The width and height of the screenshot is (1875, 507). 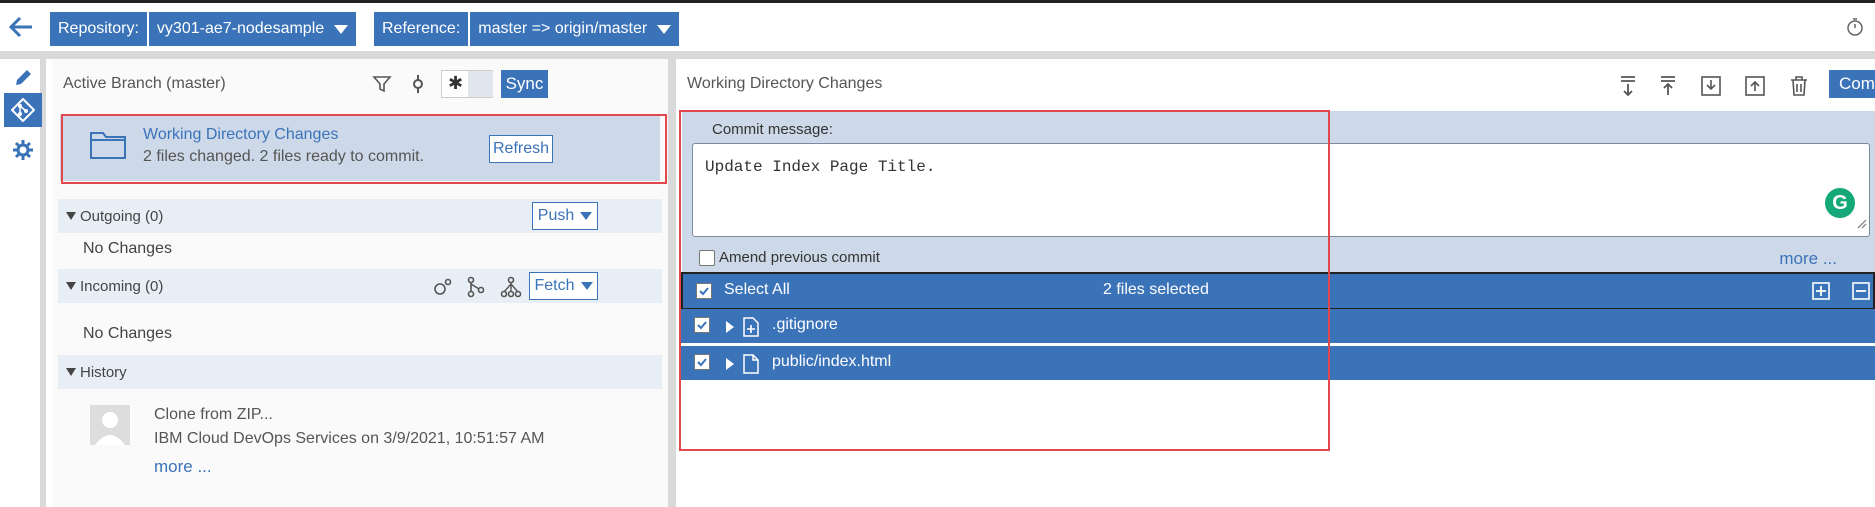 What do you see at coordinates (360, 286) in the screenshot?
I see `incoming-section-header: Incoming (0) Fetch` at bounding box center [360, 286].